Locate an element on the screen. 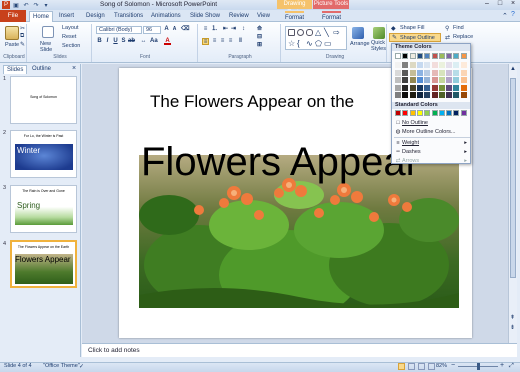 The width and height of the screenshot is (520, 372). zoom-in-icon: + is located at coordinates (502, 365).